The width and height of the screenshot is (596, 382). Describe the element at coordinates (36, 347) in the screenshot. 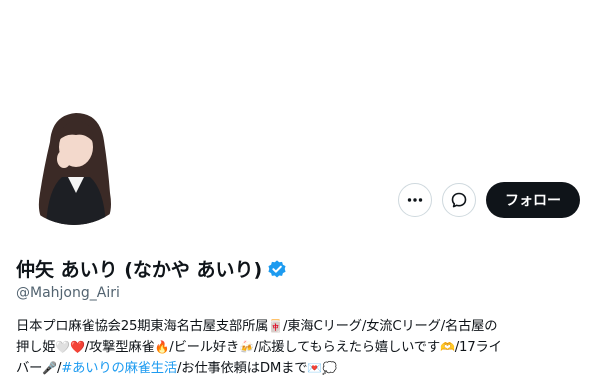

I see `bio-text: 押し姫` at that location.